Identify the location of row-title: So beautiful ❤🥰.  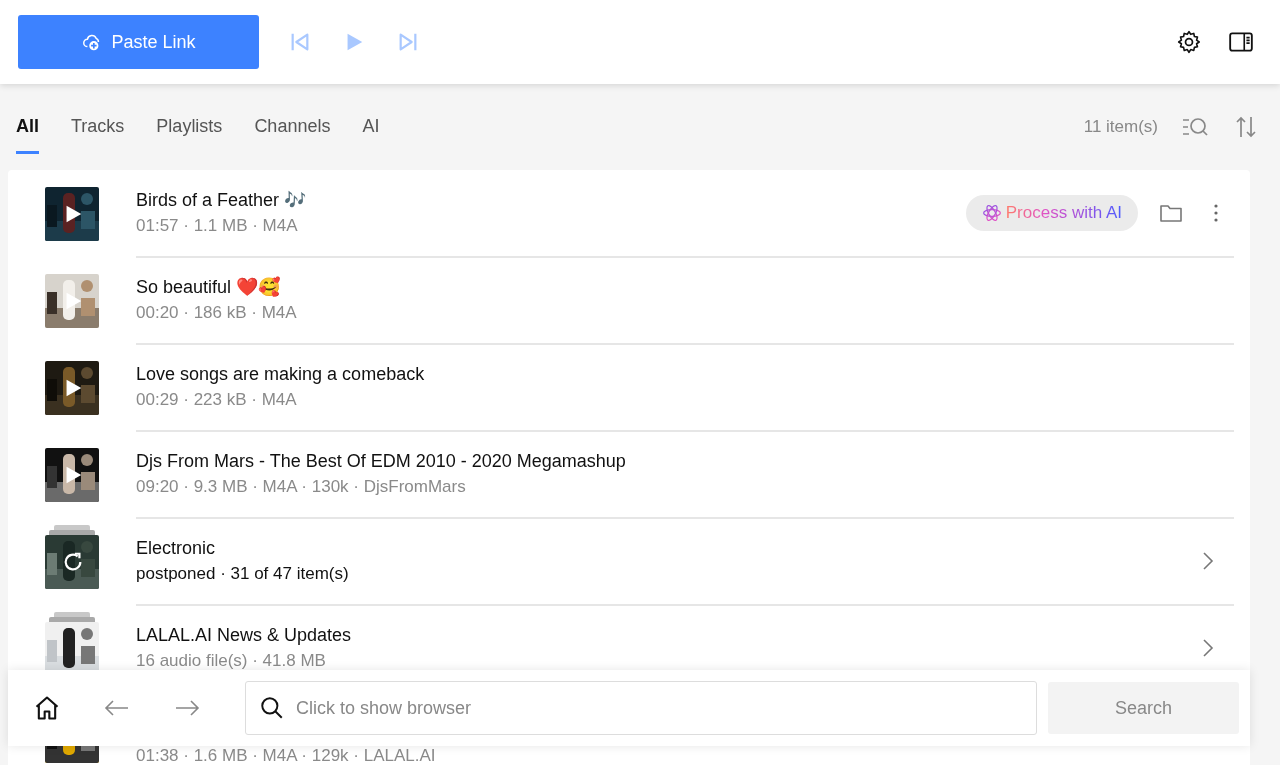
(209, 287).